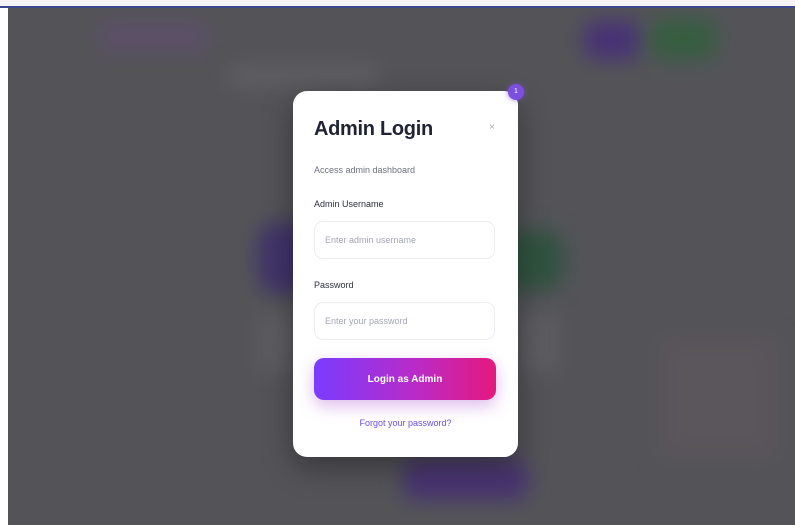 The width and height of the screenshot is (795, 525). What do you see at coordinates (405, 379) in the screenshot?
I see `login-as-admin-button: Login as Admin` at bounding box center [405, 379].